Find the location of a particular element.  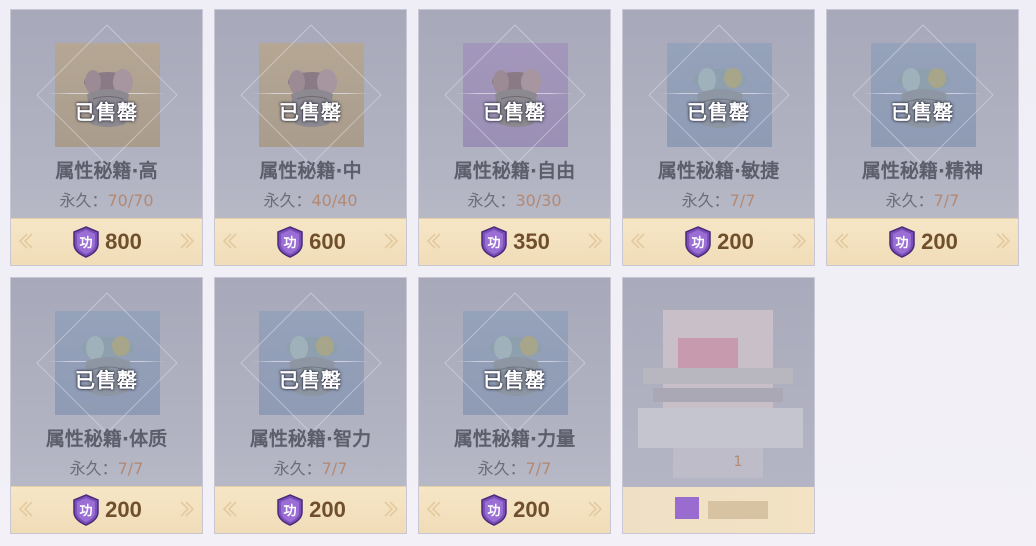

item-name: 属性秘籍·体质 is located at coordinates (106, 439).